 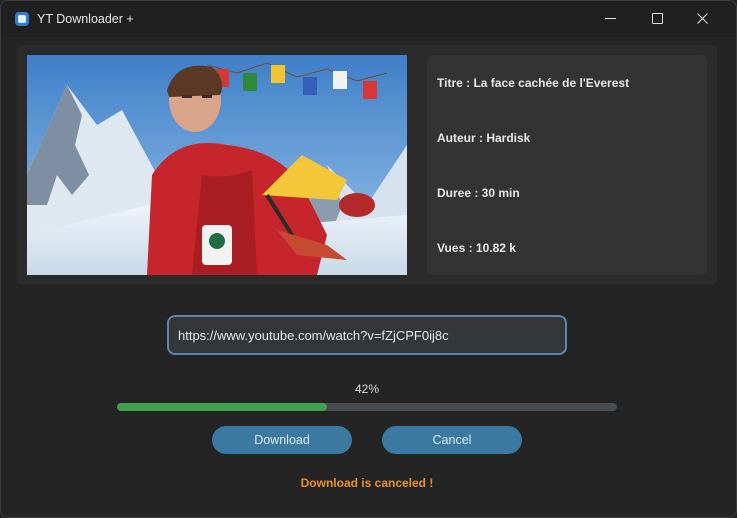 What do you see at coordinates (367, 335) in the screenshot?
I see `url-input` at bounding box center [367, 335].